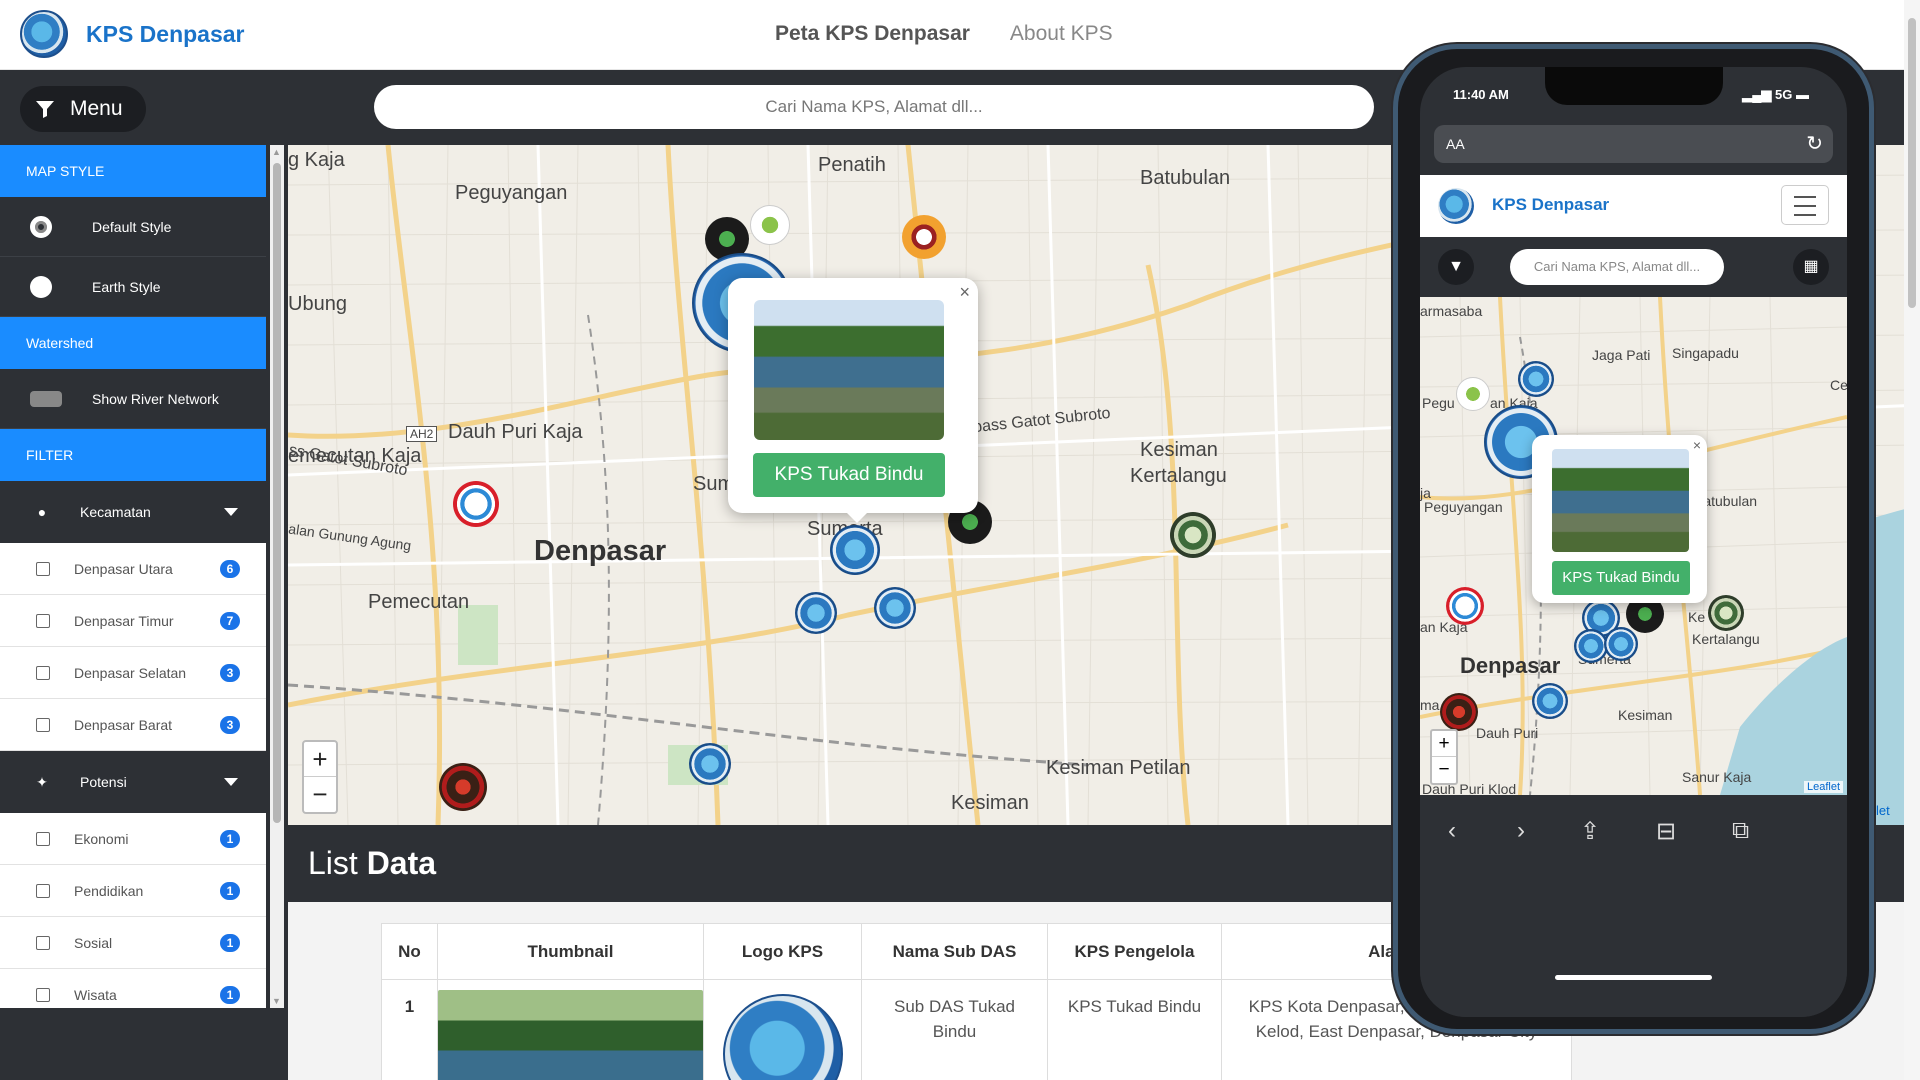 Image resolution: width=1920 pixels, height=1080 pixels. Describe the element at coordinates (1134, 1029) in the screenshot. I see `cell-pengelola: KPS Tukad Bindu` at that location.